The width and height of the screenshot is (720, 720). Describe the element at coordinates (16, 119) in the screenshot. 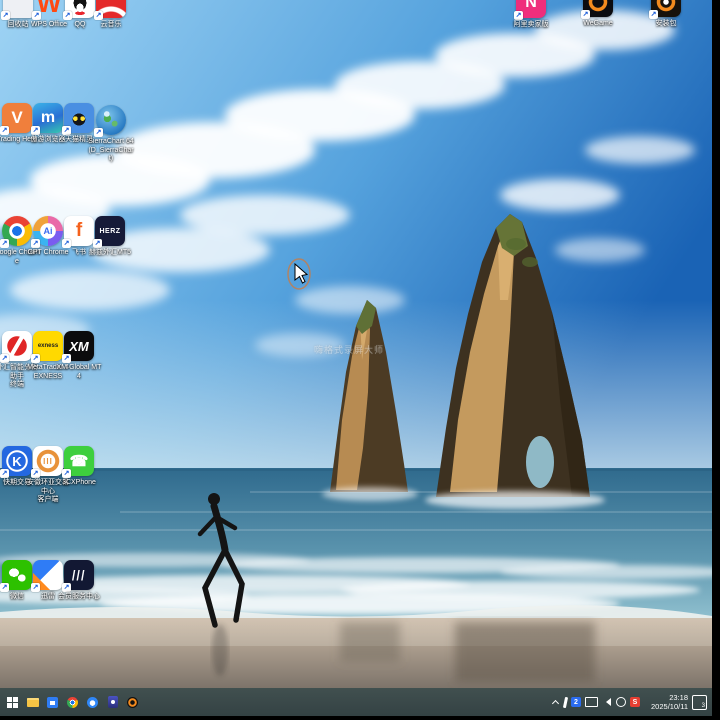

I see `app-icon: V ↗` at that location.